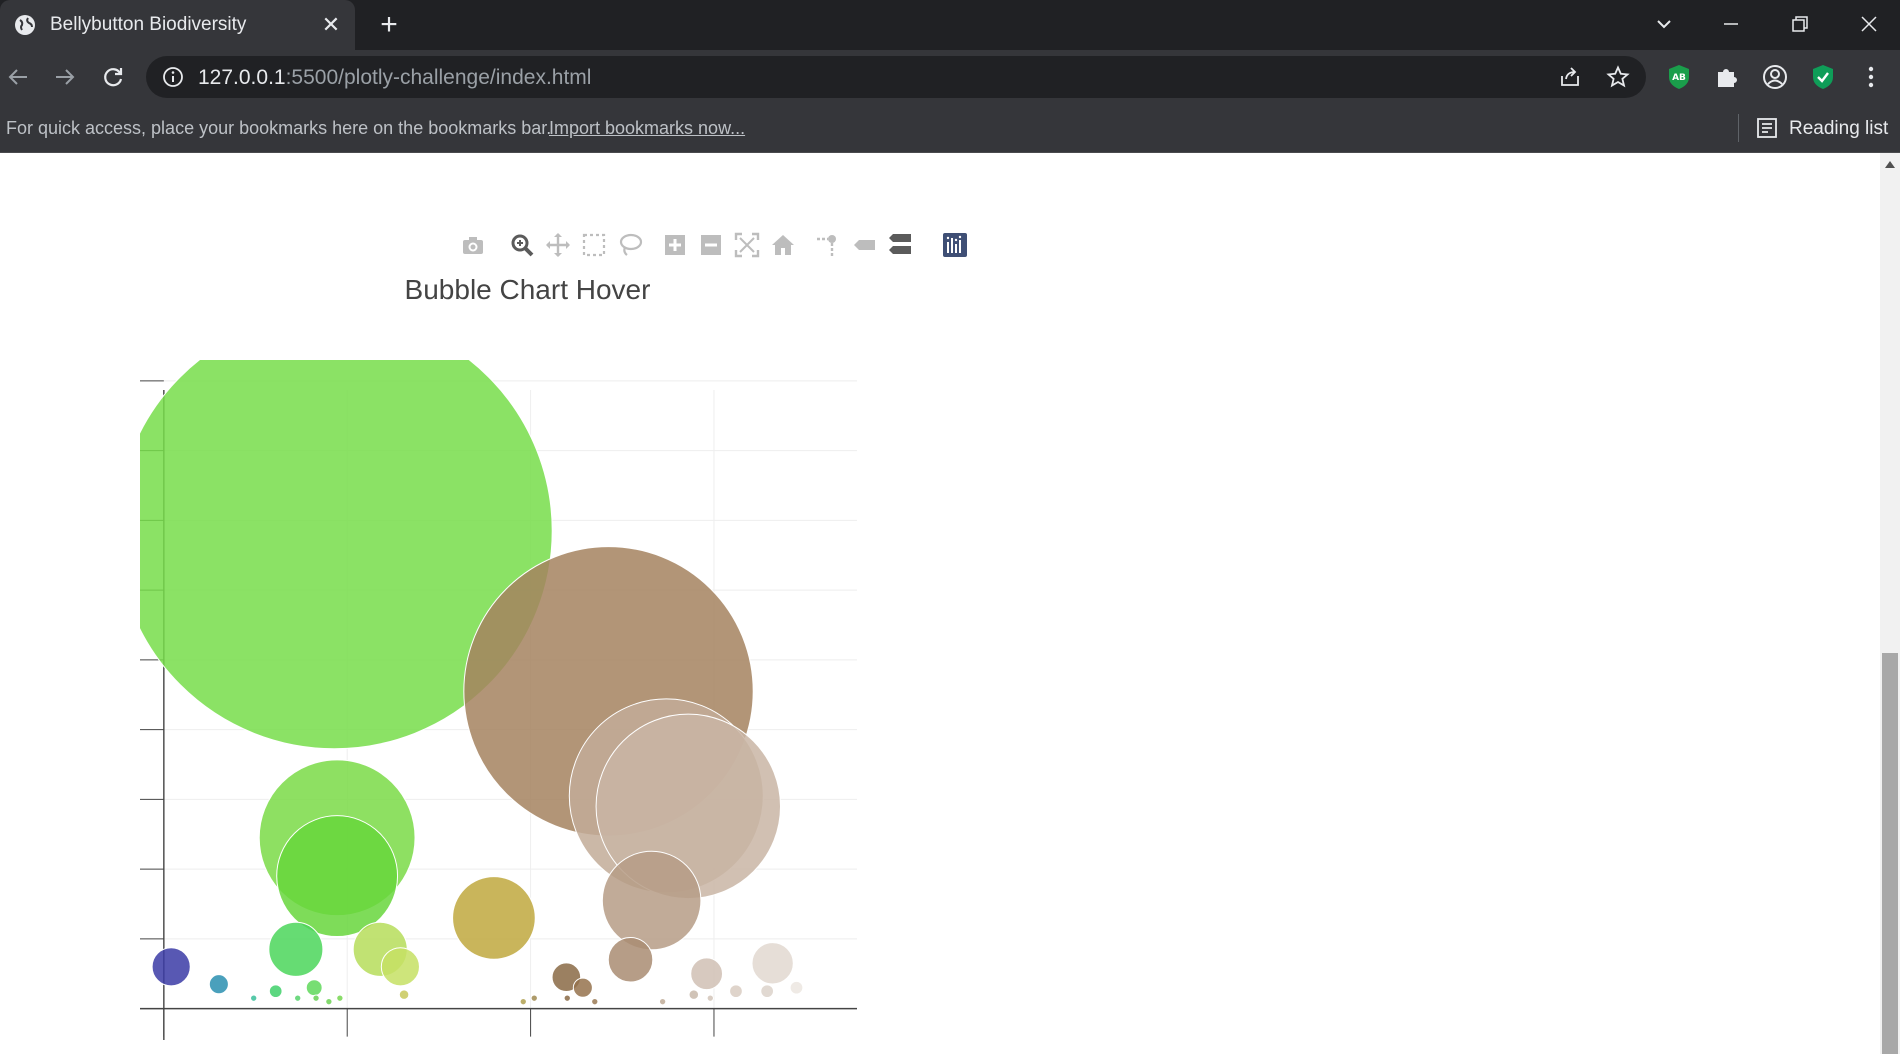 Image resolution: width=1900 pixels, height=1054 pixels. Describe the element at coordinates (331, 25) in the screenshot. I see `close-tab-icon: ✕` at that location.